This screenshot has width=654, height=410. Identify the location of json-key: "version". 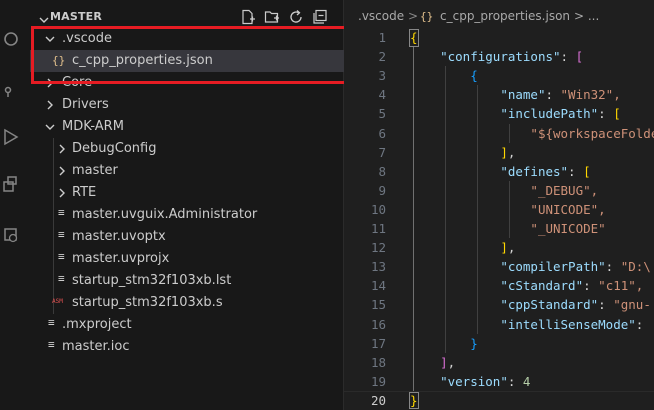
(474, 381).